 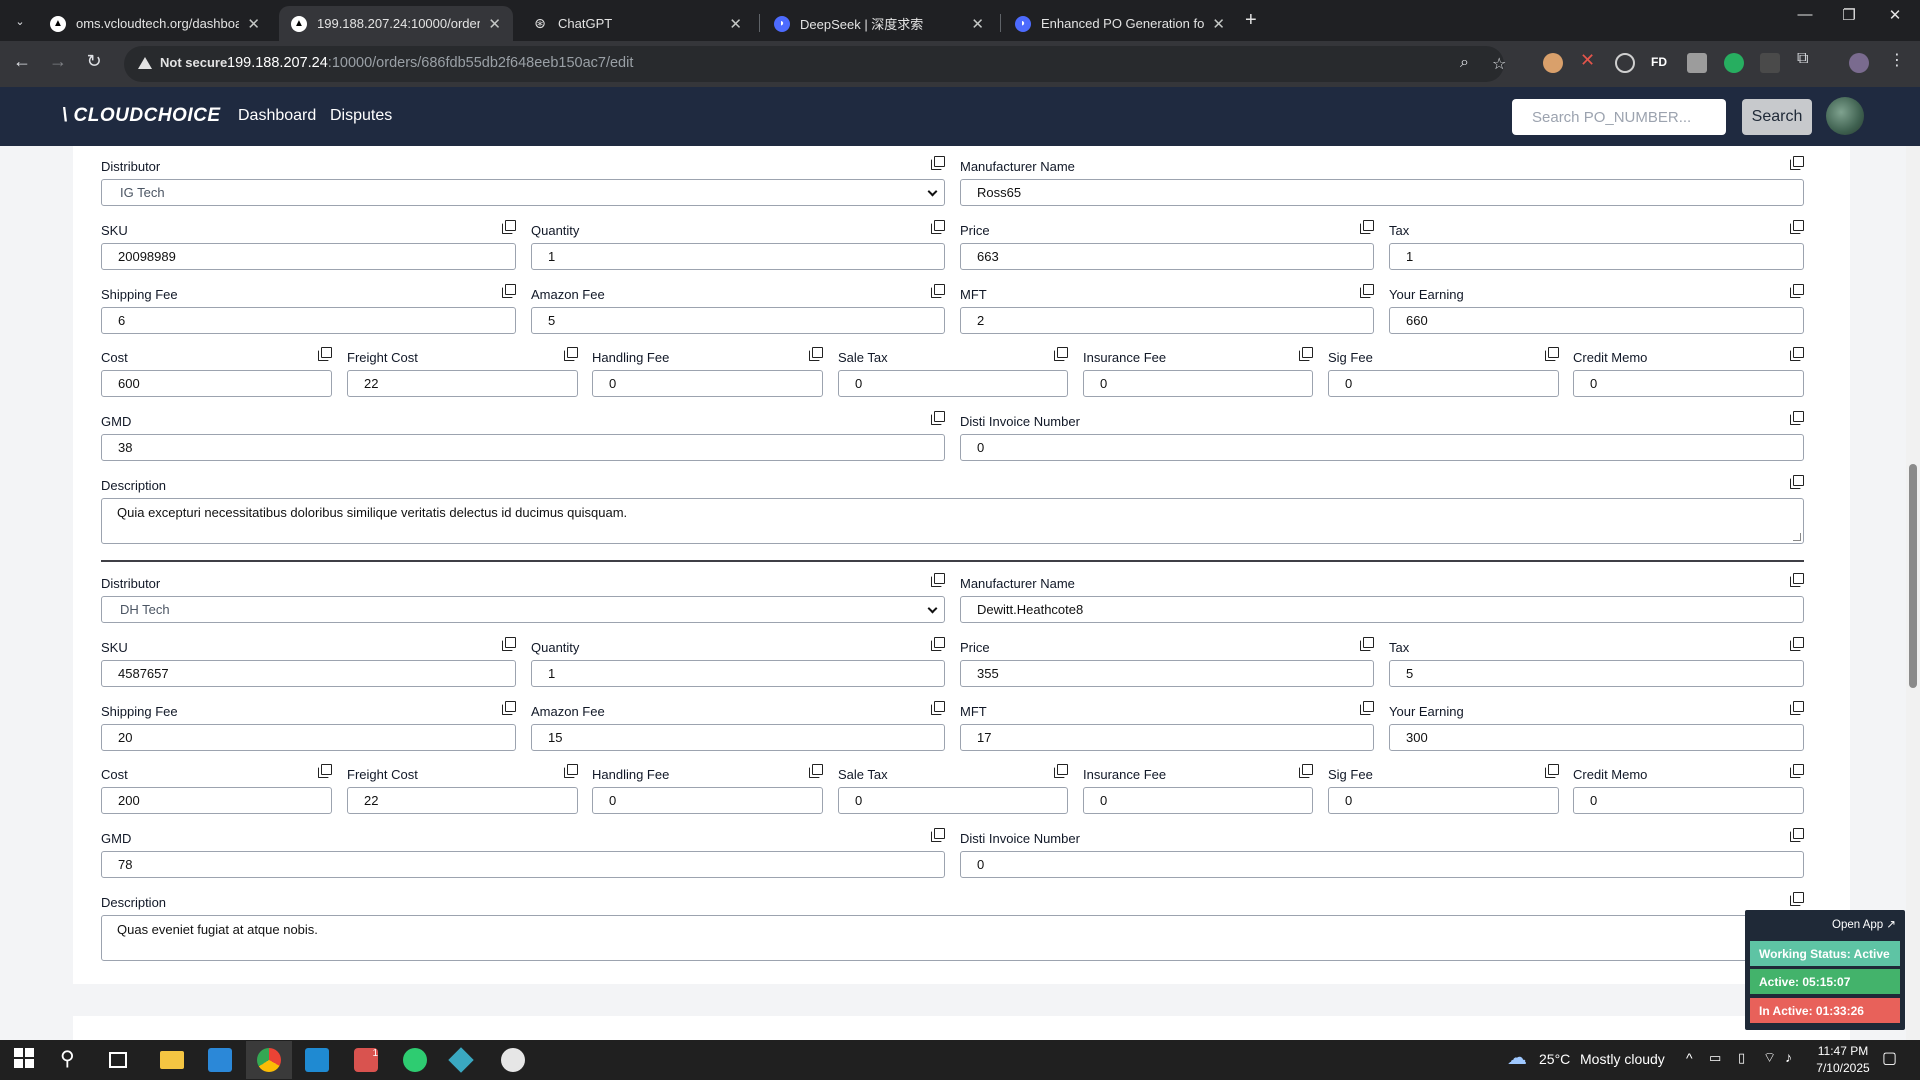 I want to click on task-view-icon, so click(x=118, y=1060).